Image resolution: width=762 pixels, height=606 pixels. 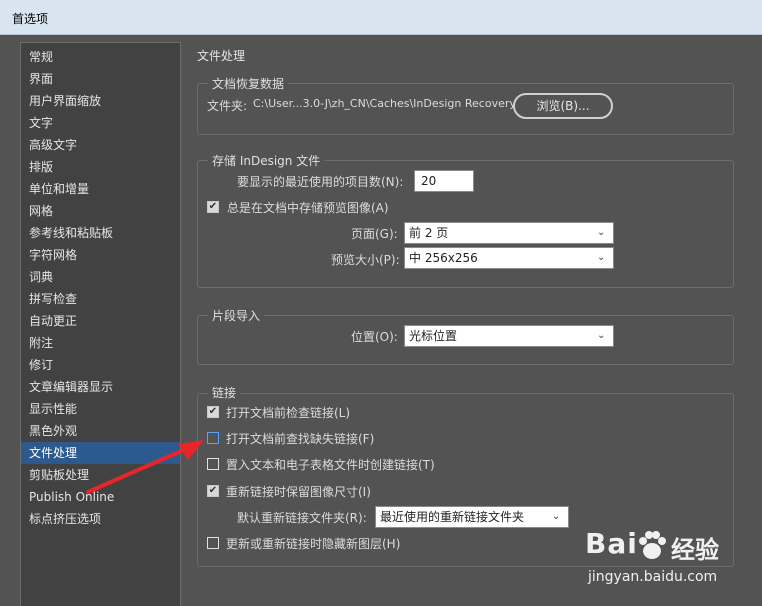 I want to click on paw-icon, so click(x=652, y=545).